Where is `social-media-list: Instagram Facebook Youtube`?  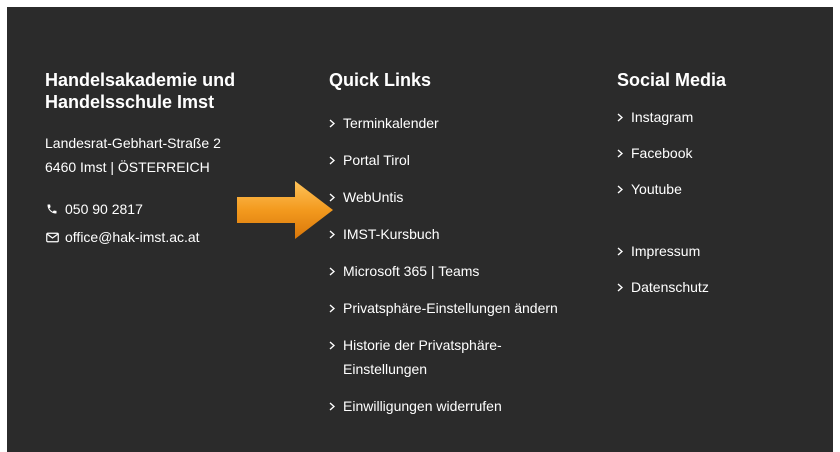 social-media-list: Instagram Facebook Youtube is located at coordinates (717, 153).